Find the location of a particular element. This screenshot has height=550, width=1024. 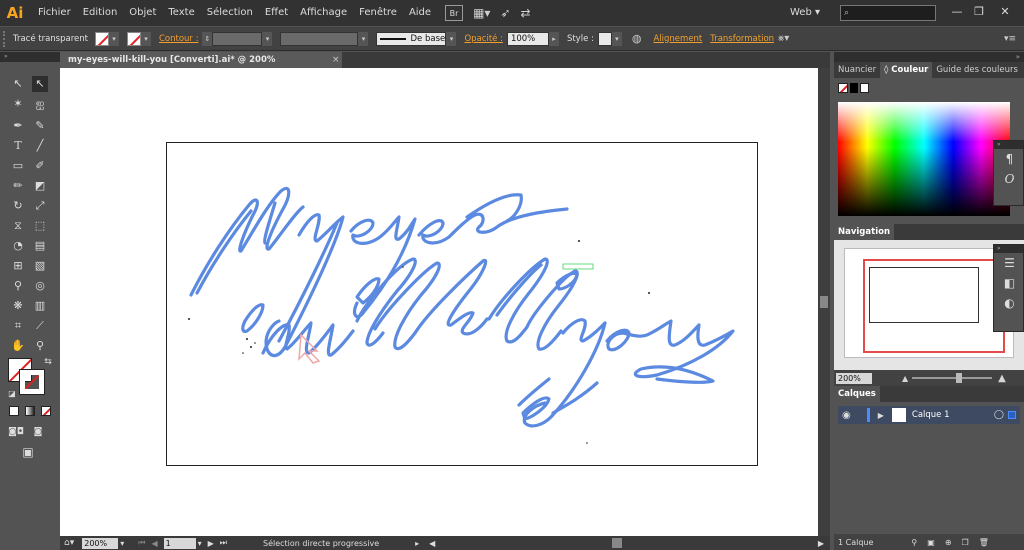

rectangle-tool-icon: ▭ is located at coordinates (18, 166).